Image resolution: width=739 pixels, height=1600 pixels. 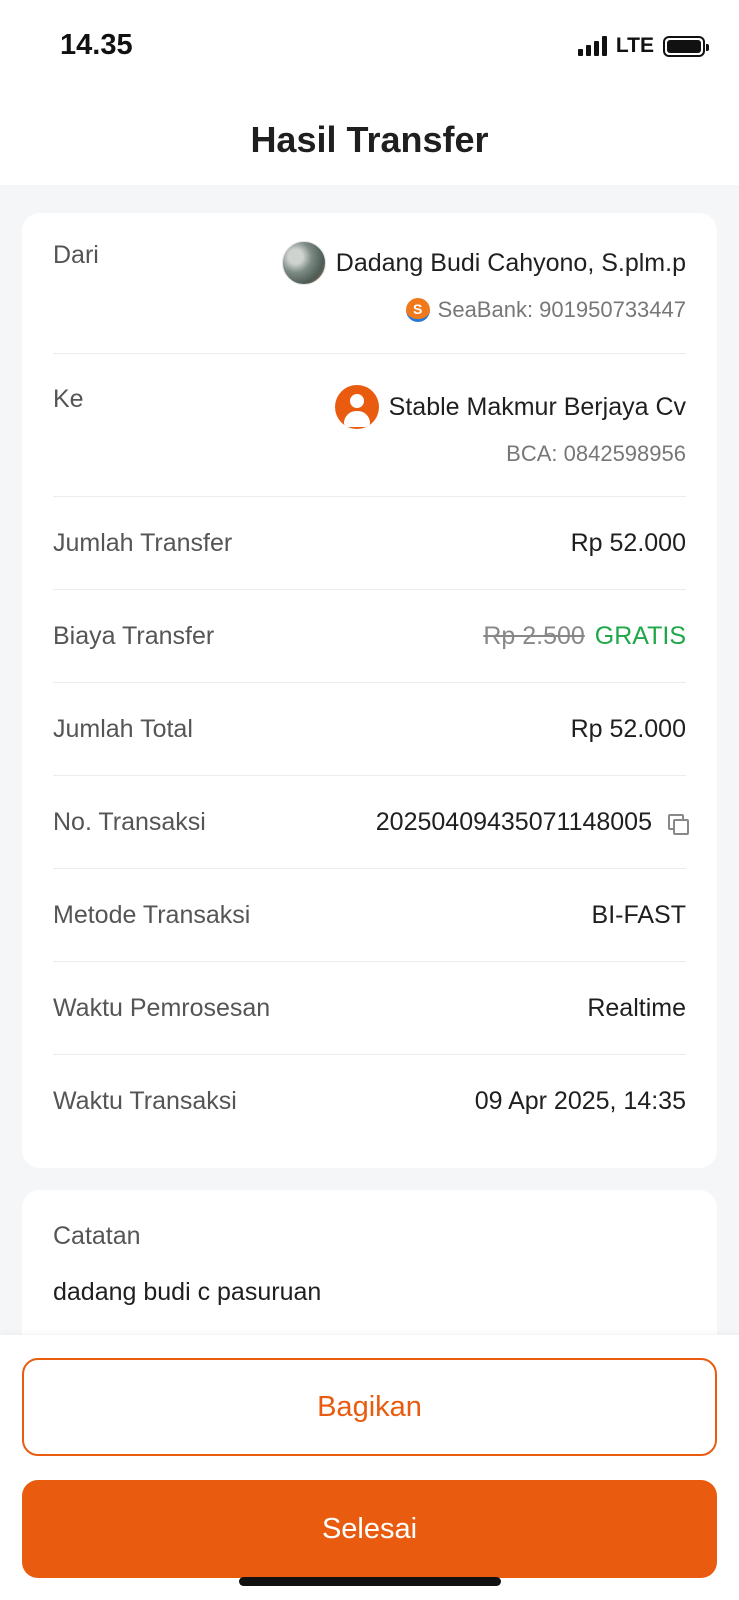 I want to click on transaction-number-group: 20250409435071148005, so click(x=532, y=822).